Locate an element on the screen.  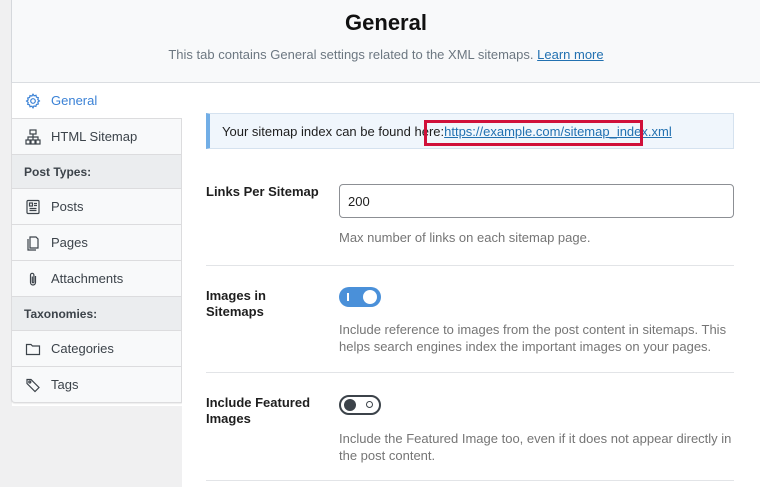
sitemap-icon is located at coordinates (33, 137).